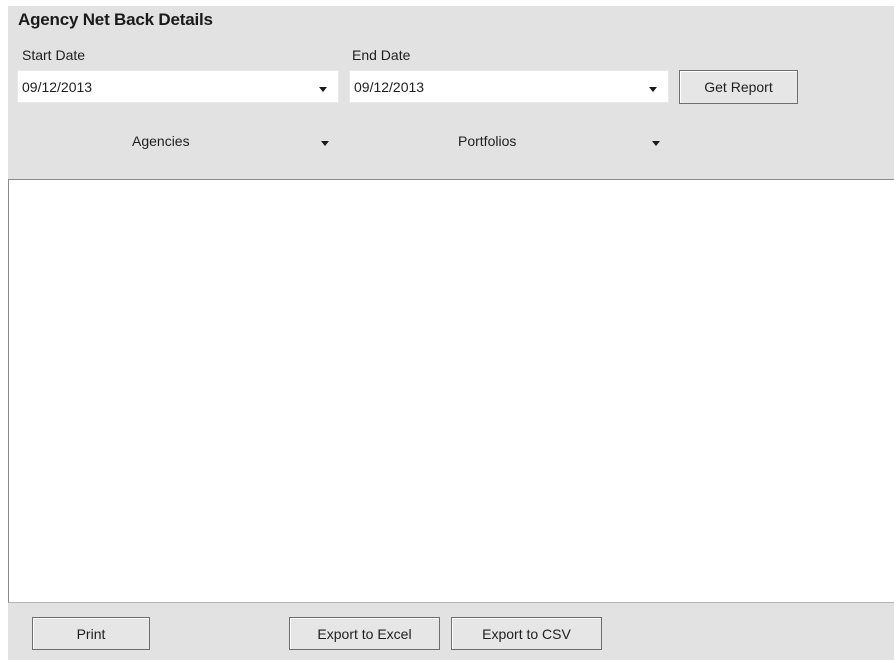  Describe the element at coordinates (738, 87) in the screenshot. I see `get-report-button: Get Report` at that location.